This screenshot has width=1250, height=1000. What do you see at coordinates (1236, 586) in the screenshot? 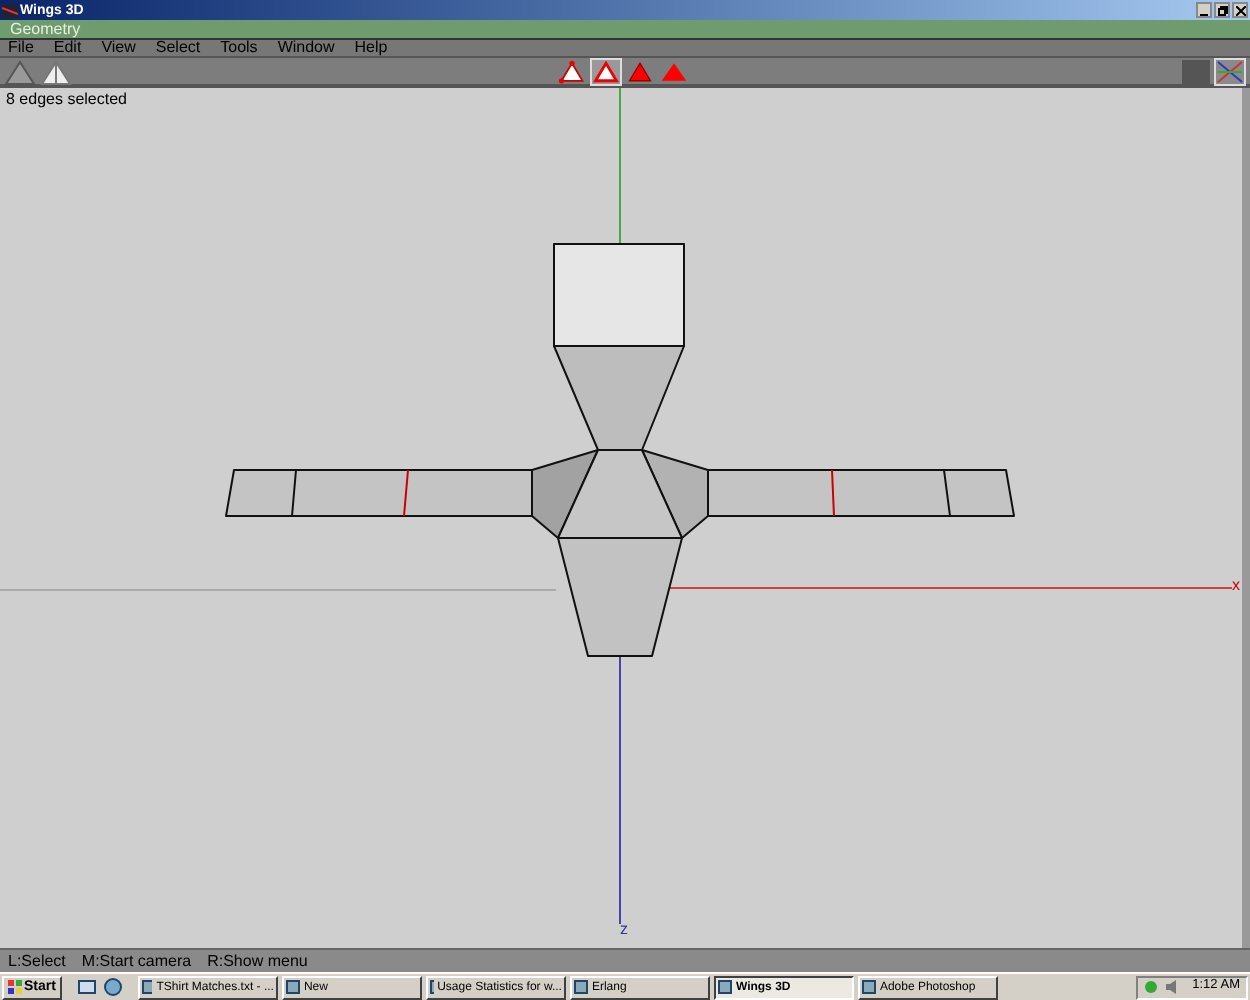
I see `axis-label: x` at bounding box center [1236, 586].